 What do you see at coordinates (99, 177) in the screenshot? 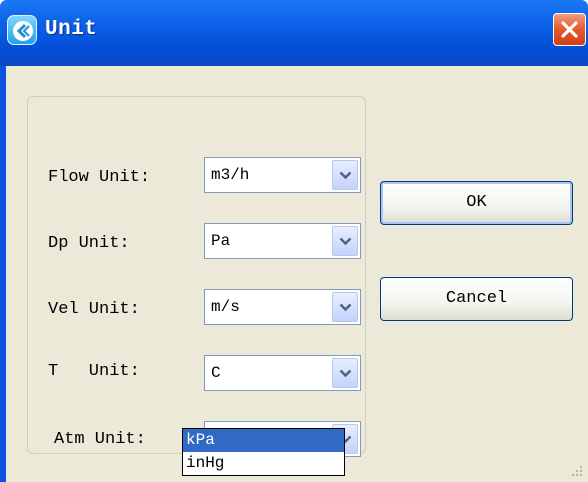
I see `flow-unit-label: Flow Unit:` at bounding box center [99, 177].